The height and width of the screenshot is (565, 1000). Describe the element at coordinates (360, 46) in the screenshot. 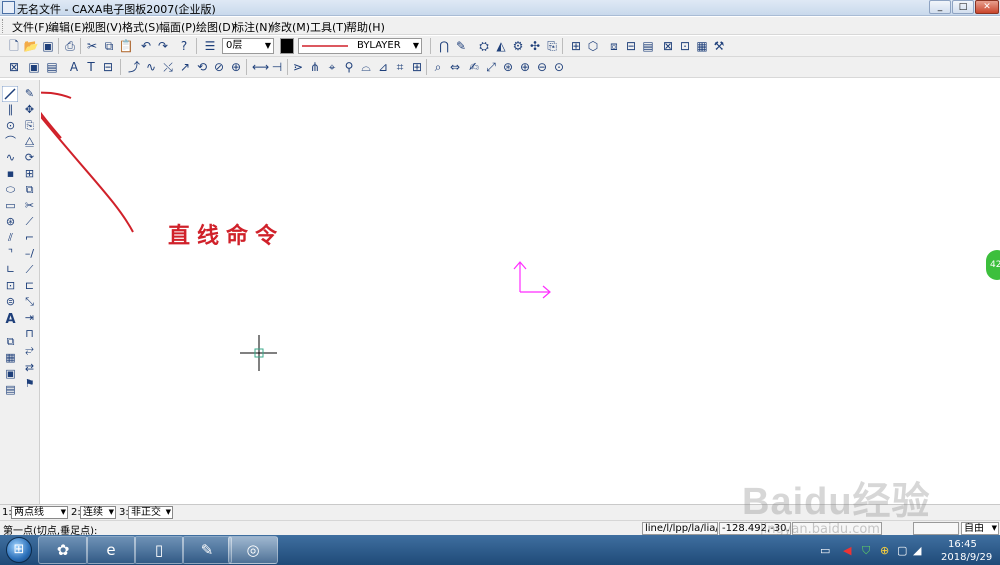

I see `linetype-select: BYLAYER ▼` at that location.